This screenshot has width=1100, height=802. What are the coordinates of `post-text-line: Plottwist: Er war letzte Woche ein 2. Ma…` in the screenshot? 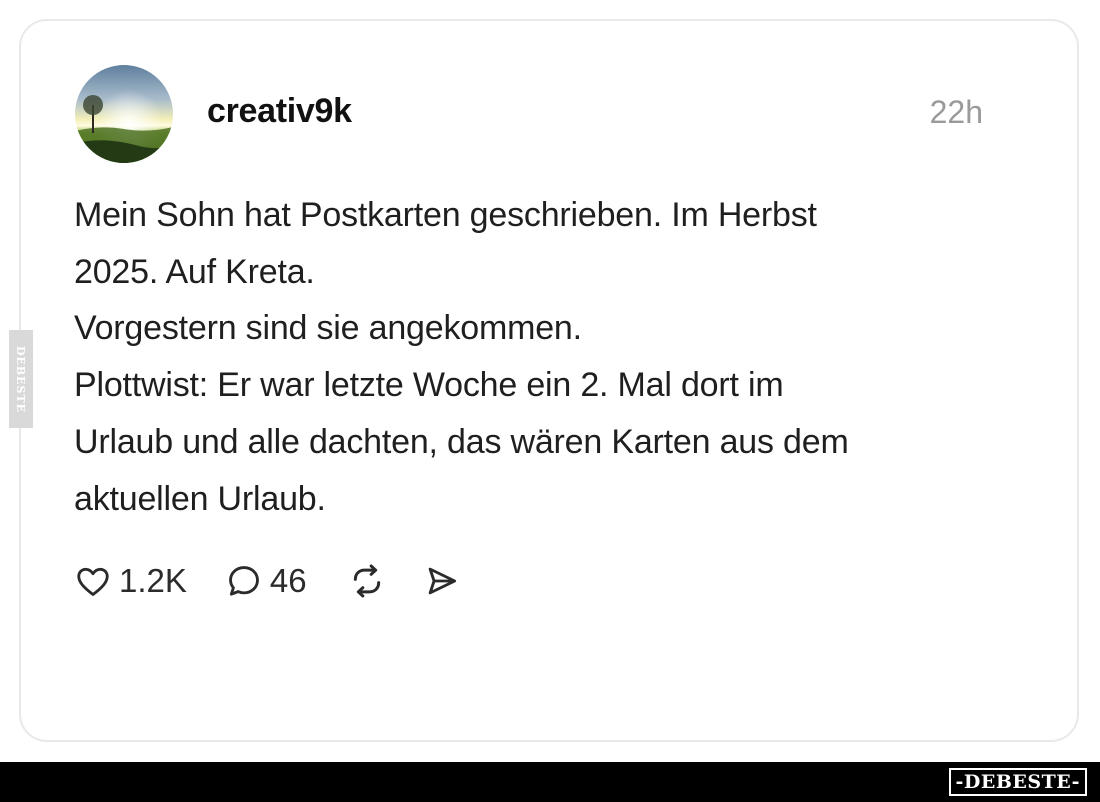 It's located at (429, 385).